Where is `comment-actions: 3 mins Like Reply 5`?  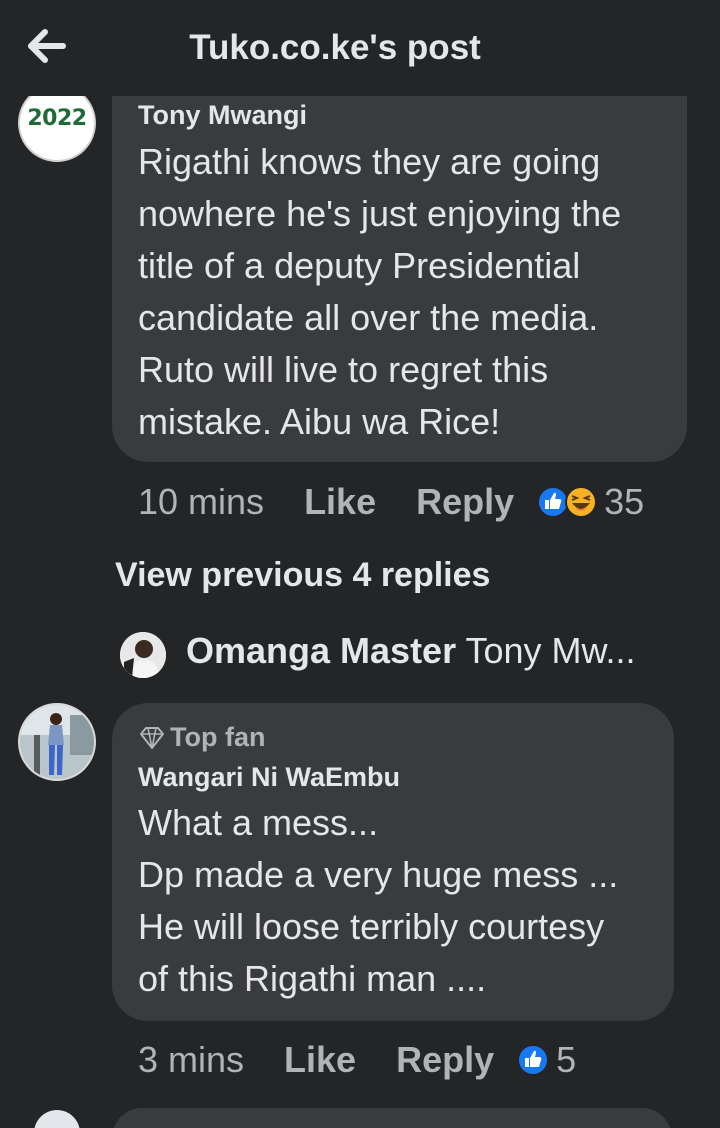
comment-actions: 3 mins Like Reply 5 is located at coordinates (357, 1060).